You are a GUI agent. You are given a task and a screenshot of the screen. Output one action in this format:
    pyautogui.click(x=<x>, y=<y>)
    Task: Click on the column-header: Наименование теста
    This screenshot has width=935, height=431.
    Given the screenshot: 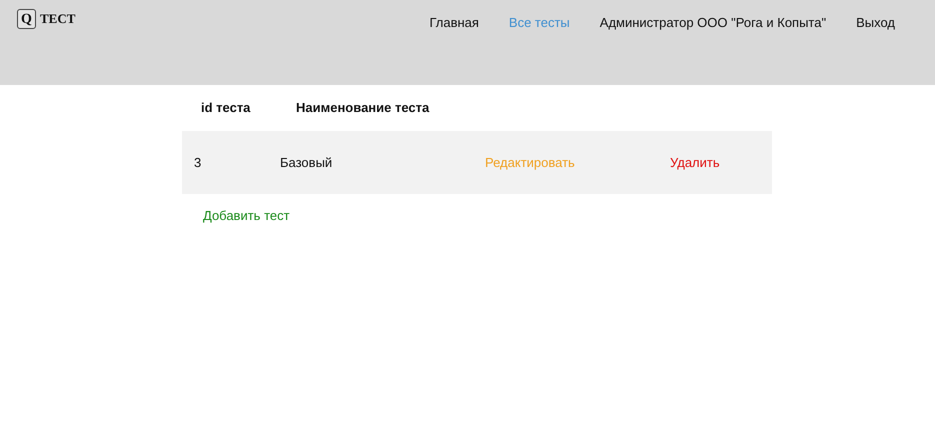 What is the action you would take?
    pyautogui.click(x=363, y=108)
    